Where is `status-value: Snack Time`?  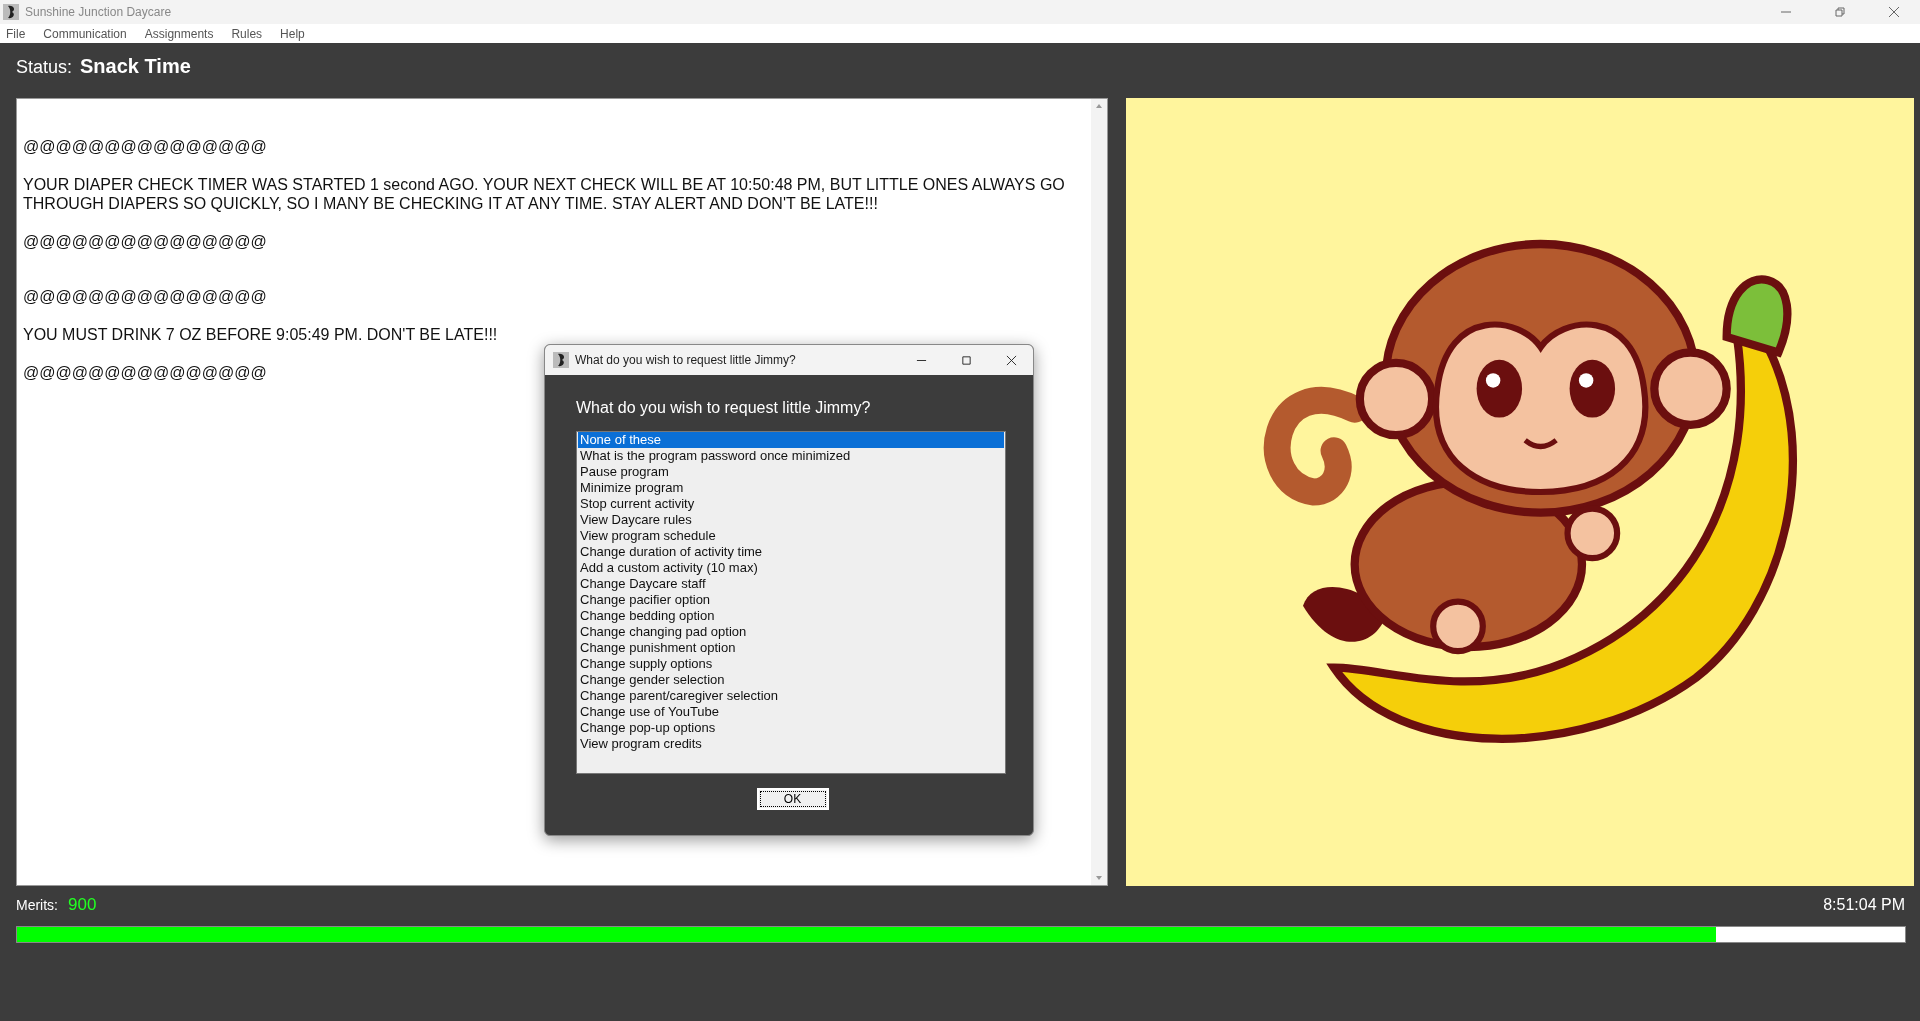 status-value: Snack Time is located at coordinates (135, 66).